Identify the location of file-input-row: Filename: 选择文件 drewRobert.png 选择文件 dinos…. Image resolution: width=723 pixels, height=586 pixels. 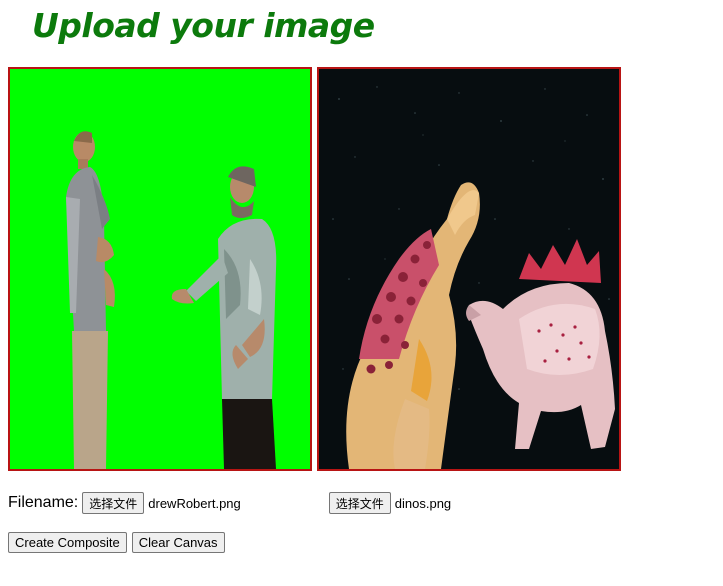
(229, 503).